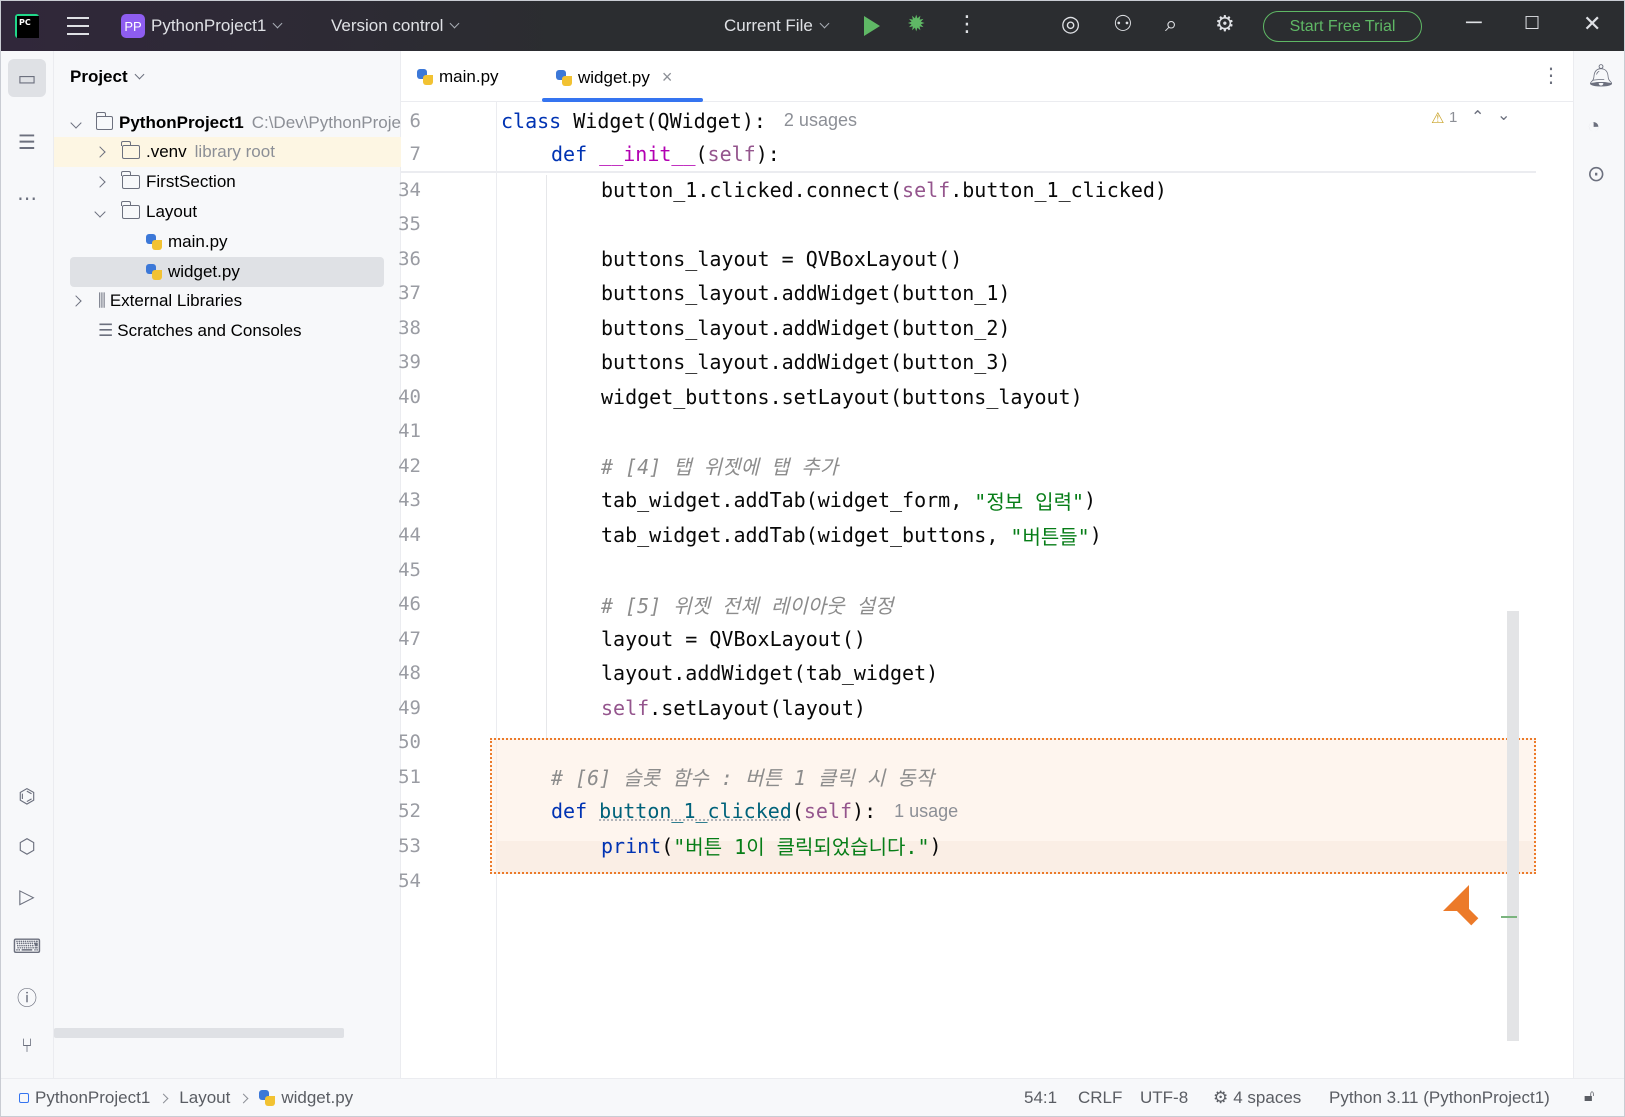 This screenshot has width=1625, height=1117. What do you see at coordinates (742, 776) in the screenshot?
I see `code-line: # [6] 슬롯 함수 : 버튼 1 클릭 시 동작` at bounding box center [742, 776].